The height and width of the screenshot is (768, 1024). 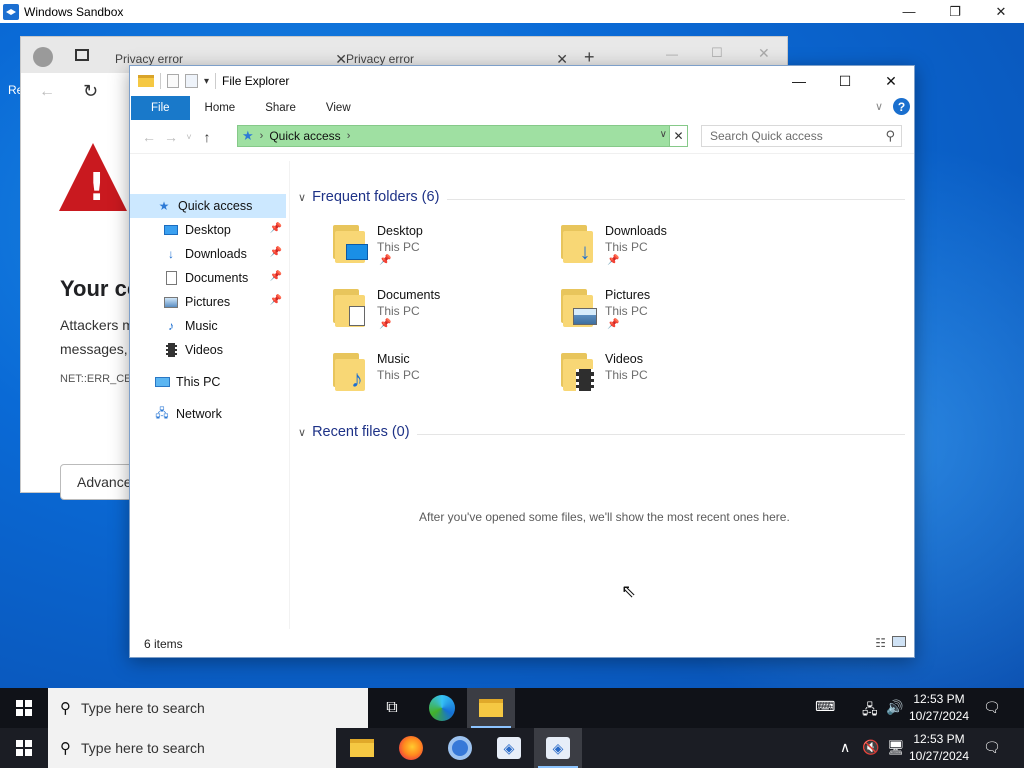 What do you see at coordinates (462, 136) in the screenshot?
I see `address-bar: ★ › Quick access › ∨ ✕` at bounding box center [462, 136].